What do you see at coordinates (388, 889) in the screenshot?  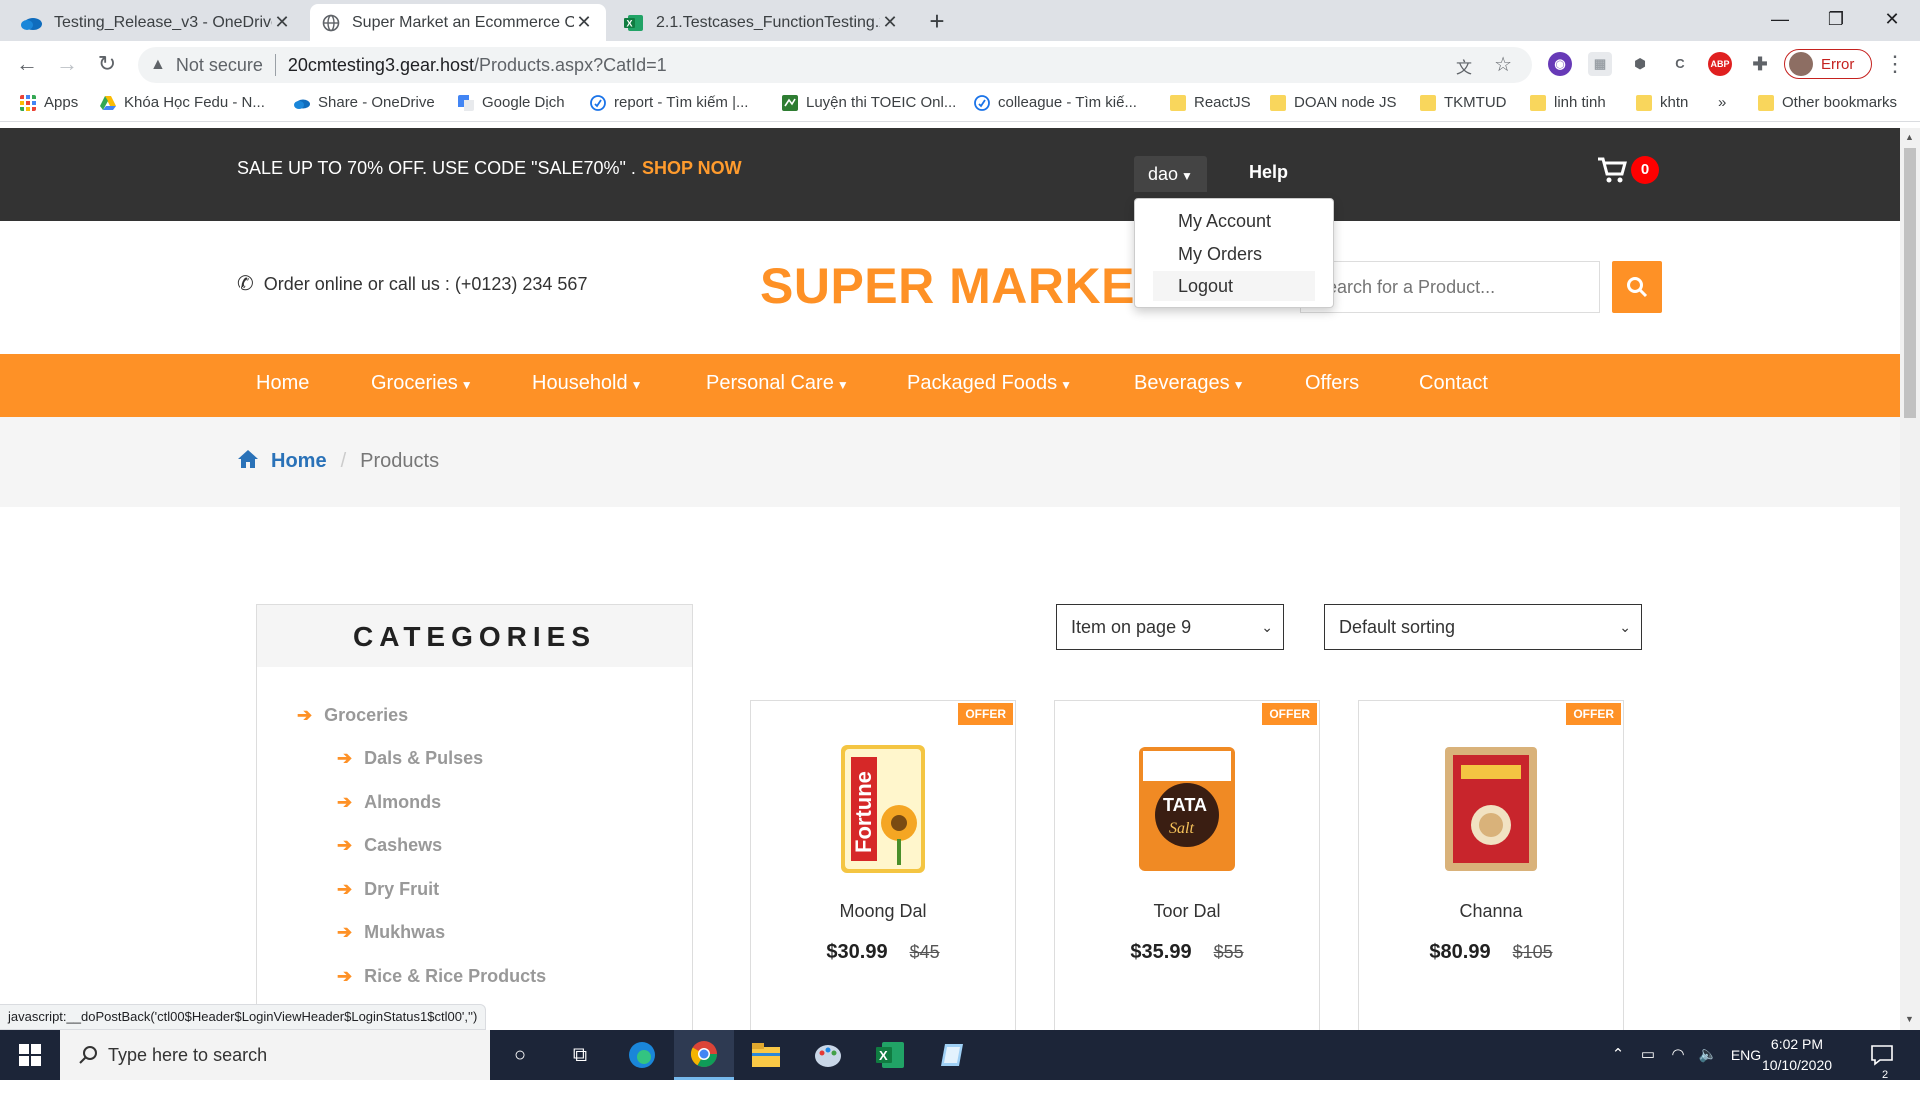 I see `subcategory-dry-fruit: ➔ Dry Fruit` at bounding box center [388, 889].